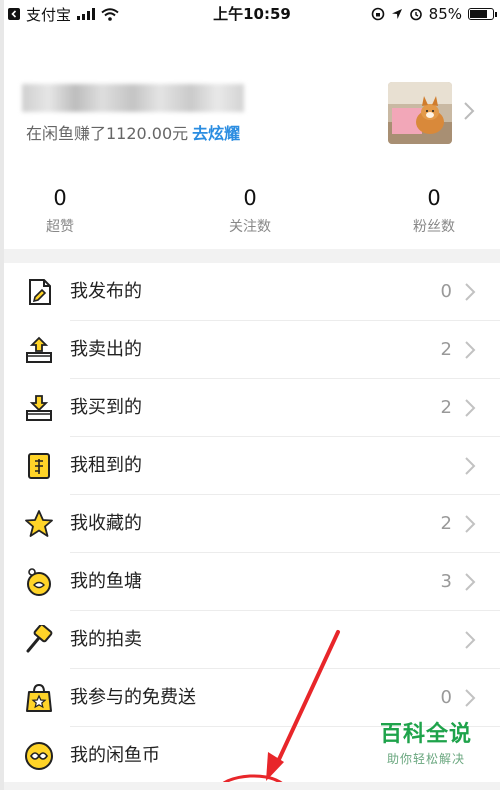  Describe the element at coordinates (252, 466) in the screenshot. I see `menu-item-rented: 我租到的` at that location.